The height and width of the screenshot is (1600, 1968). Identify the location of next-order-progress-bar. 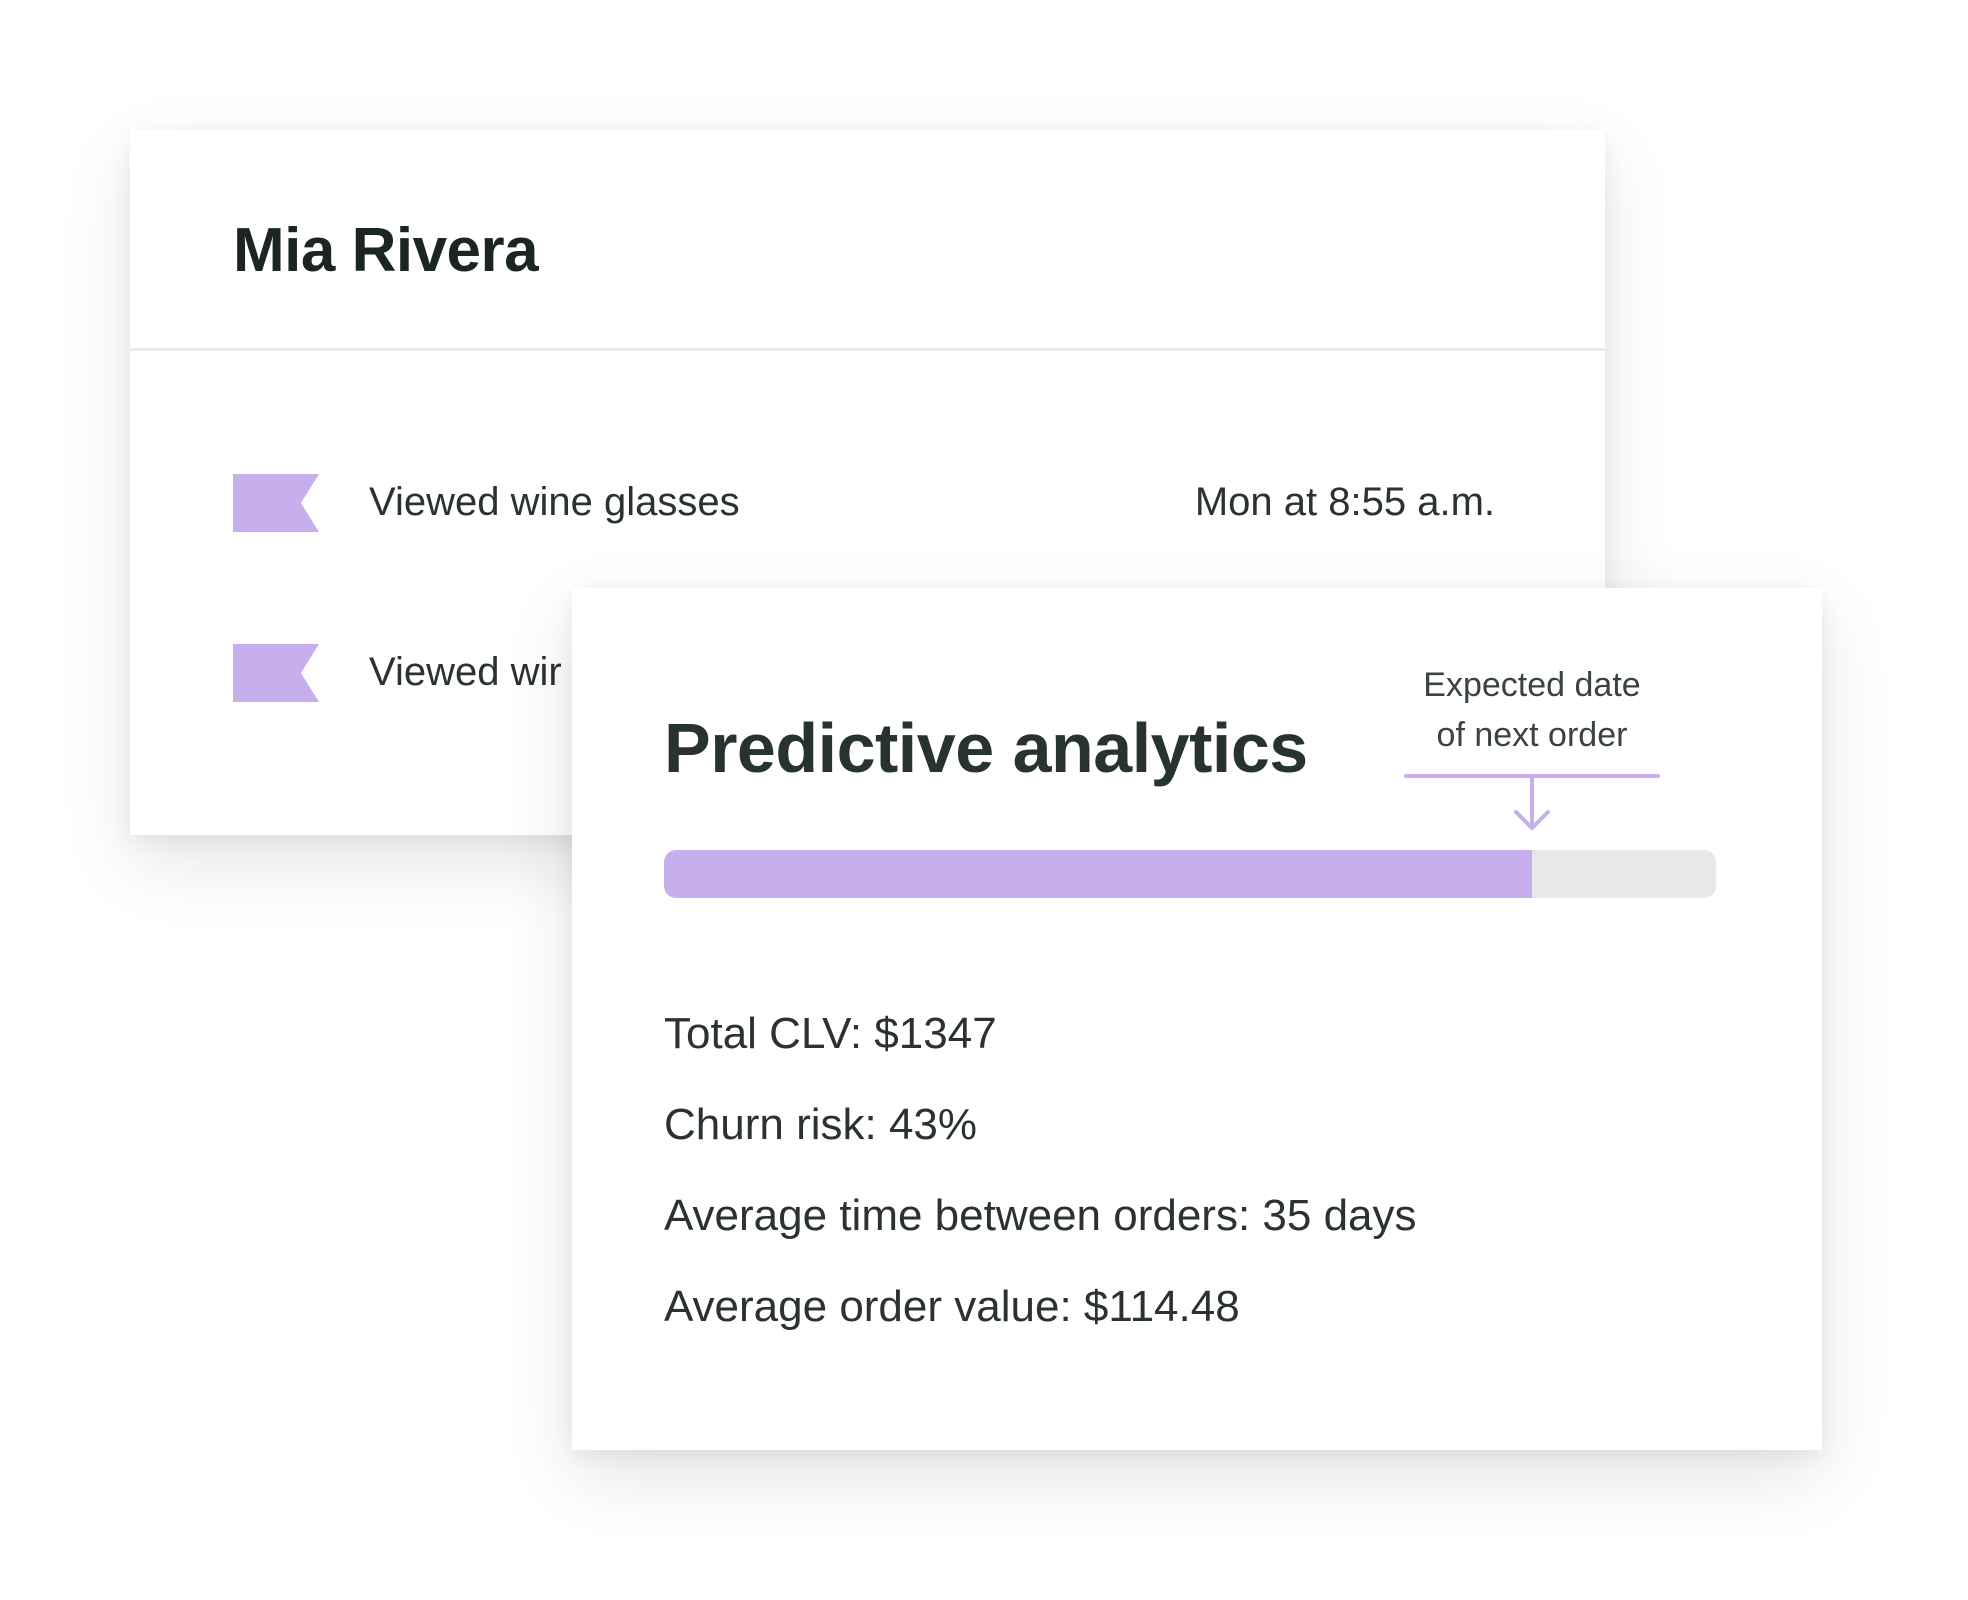
(1190, 874).